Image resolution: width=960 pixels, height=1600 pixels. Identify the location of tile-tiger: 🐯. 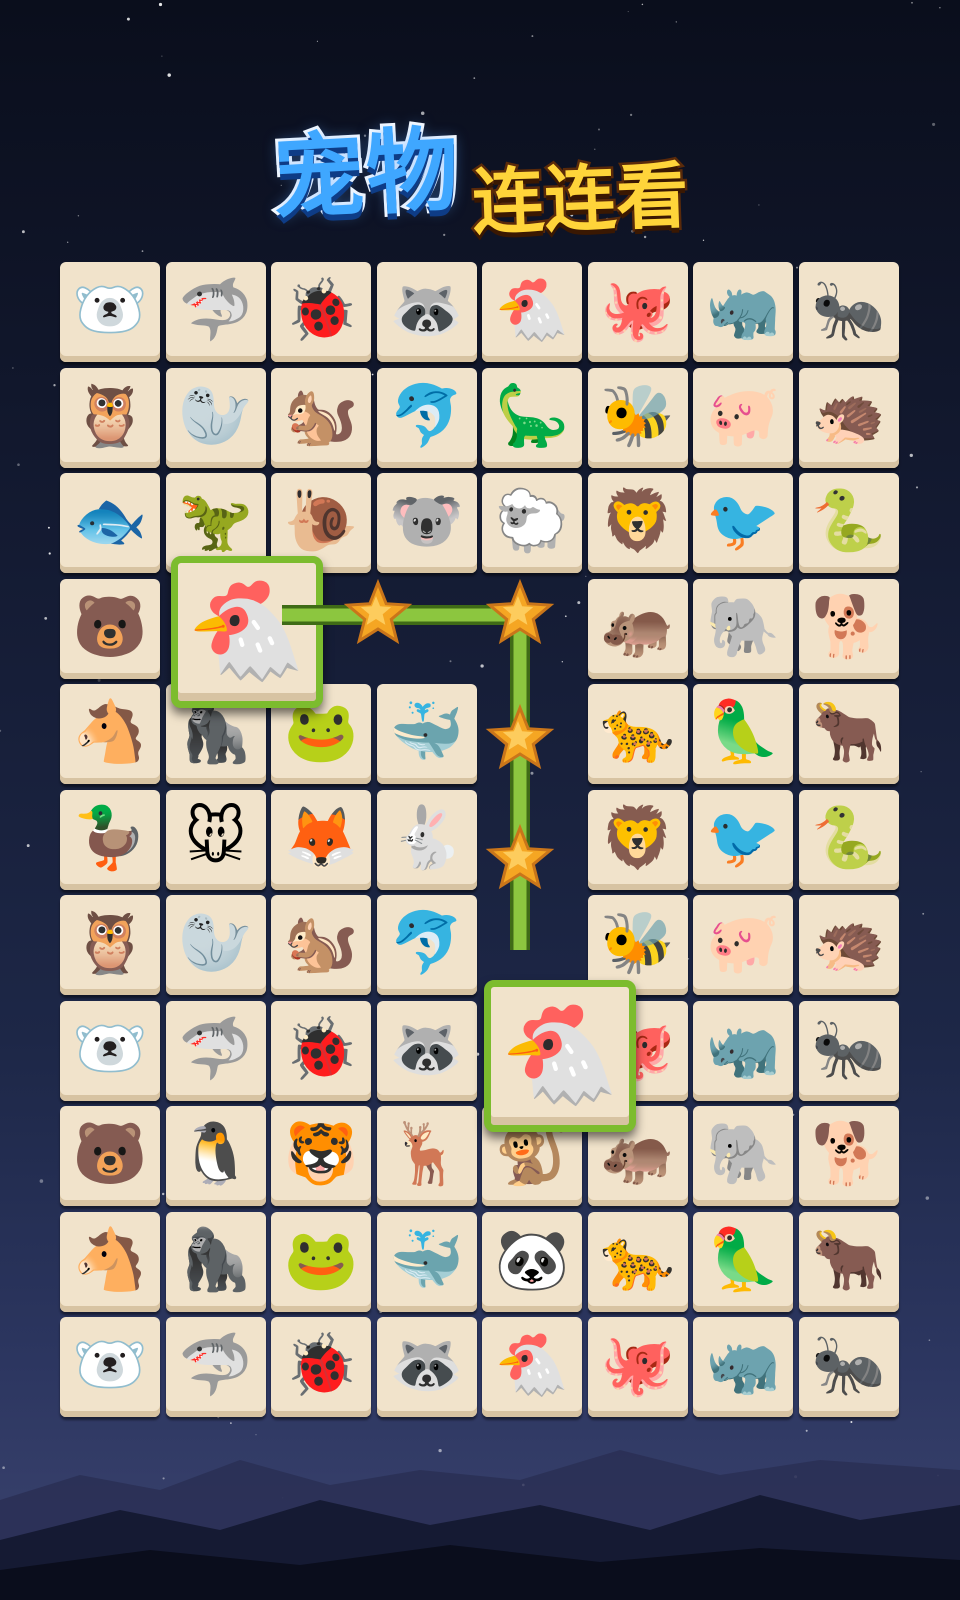
(321, 1156).